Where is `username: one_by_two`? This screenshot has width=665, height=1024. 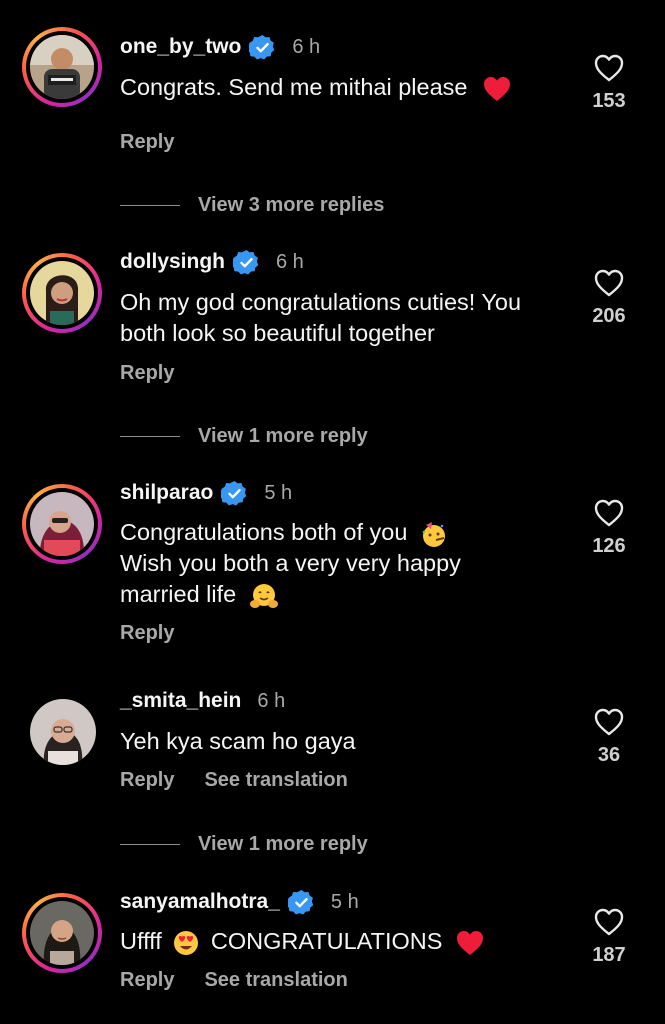
username: one_by_two is located at coordinates (180, 47).